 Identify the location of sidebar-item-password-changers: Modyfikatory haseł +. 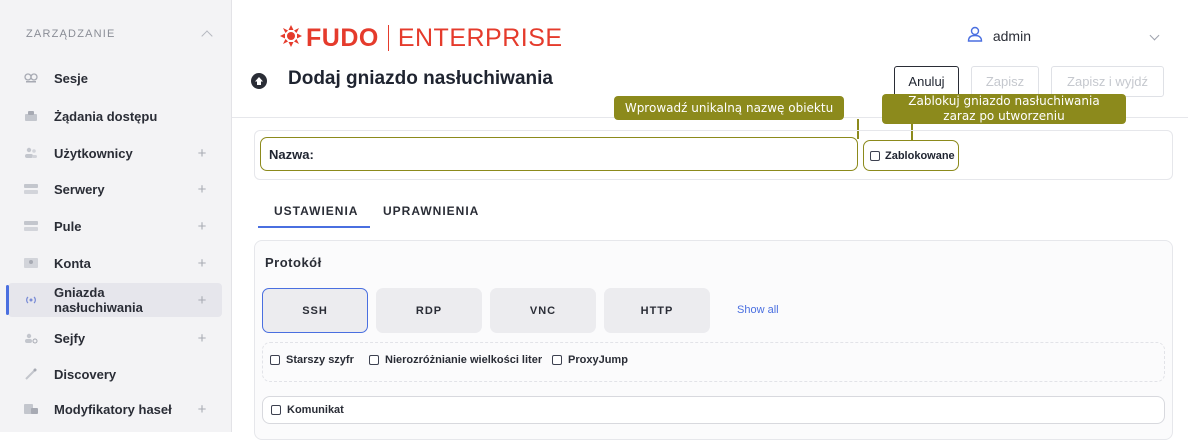
(115, 409).